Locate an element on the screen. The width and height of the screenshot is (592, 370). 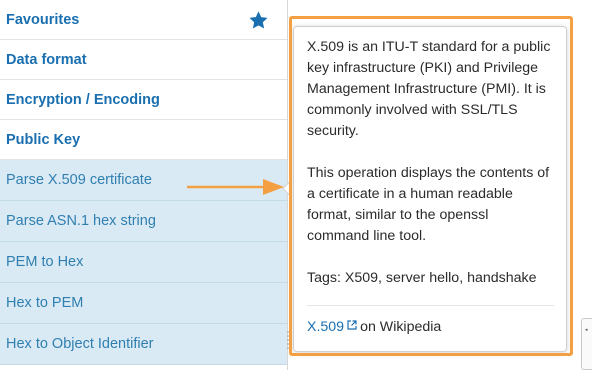
adjacent-panel-edge: ◂ is located at coordinates (586, 344).